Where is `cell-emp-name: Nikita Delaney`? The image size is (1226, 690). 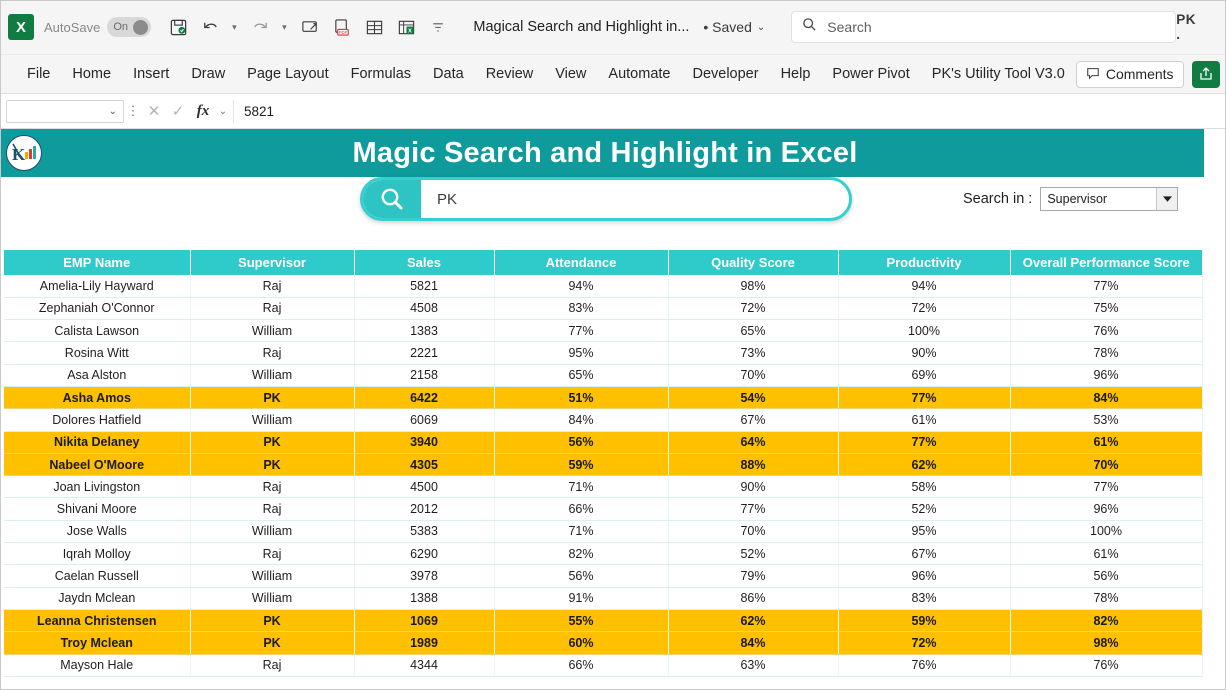 cell-emp-name: Nikita Delaney is located at coordinates (97, 442).